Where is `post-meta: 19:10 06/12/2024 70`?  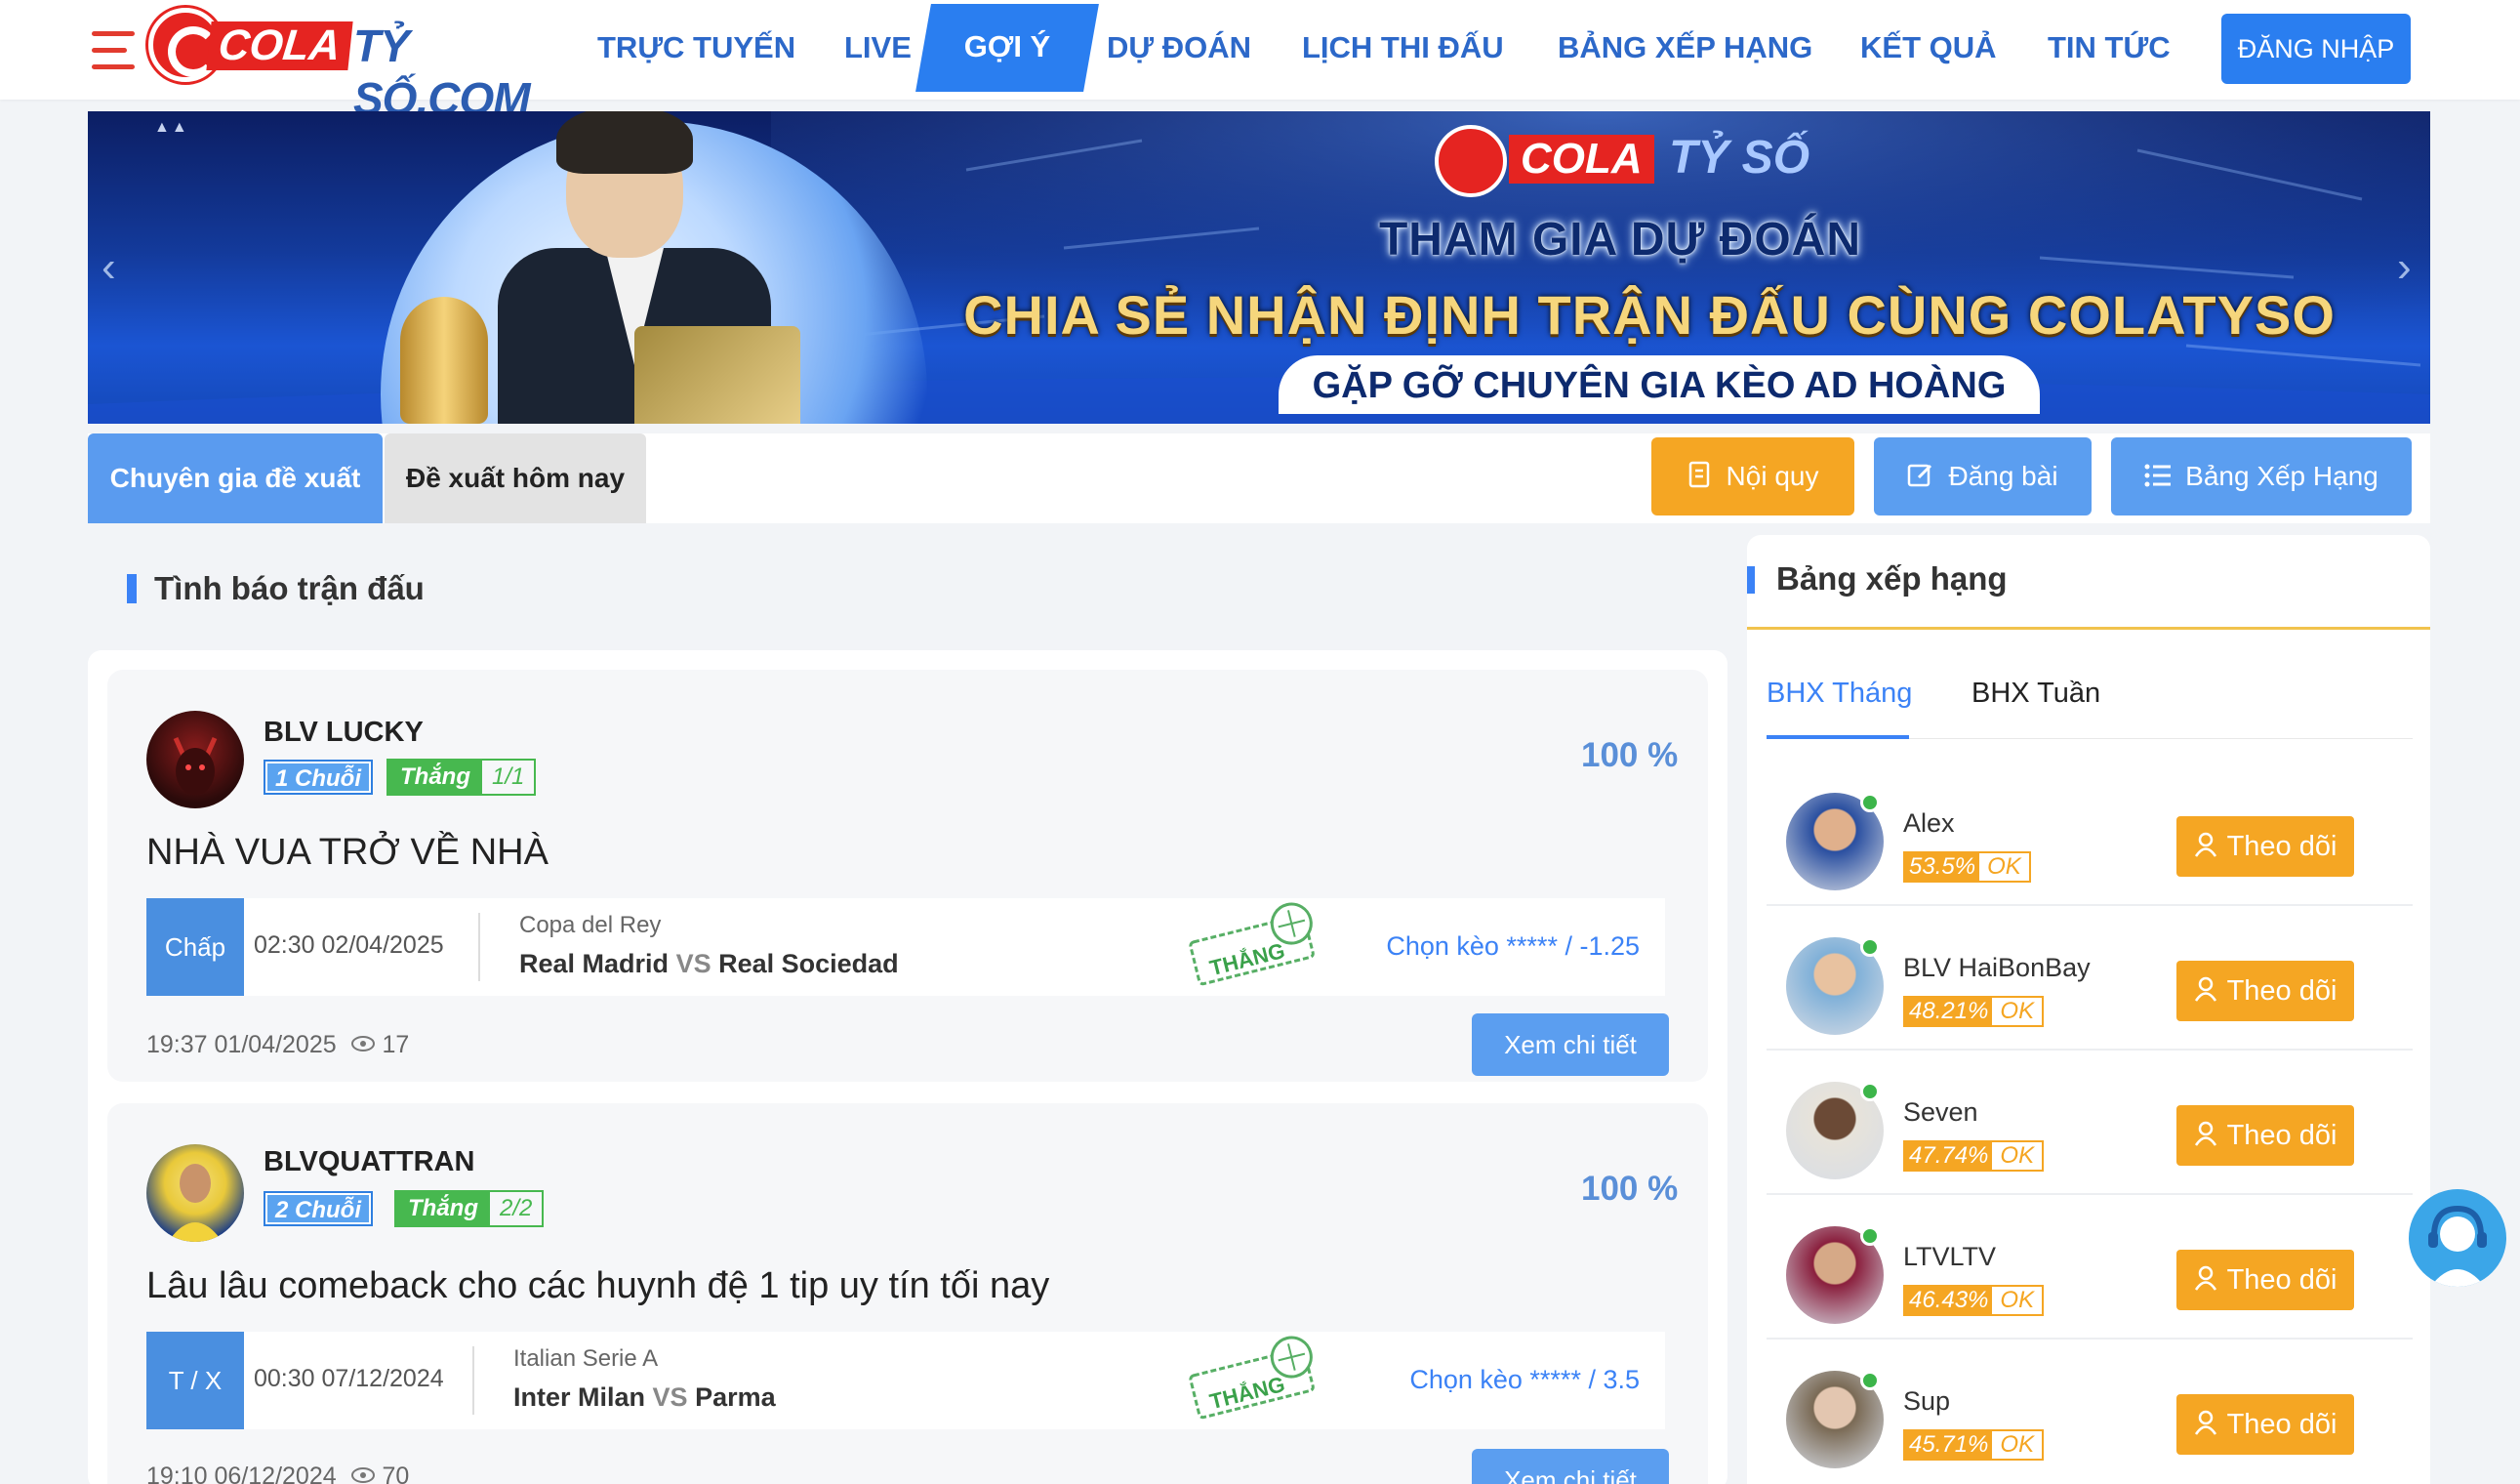
post-meta: 19:10 06/12/2024 70 is located at coordinates (278, 1474).